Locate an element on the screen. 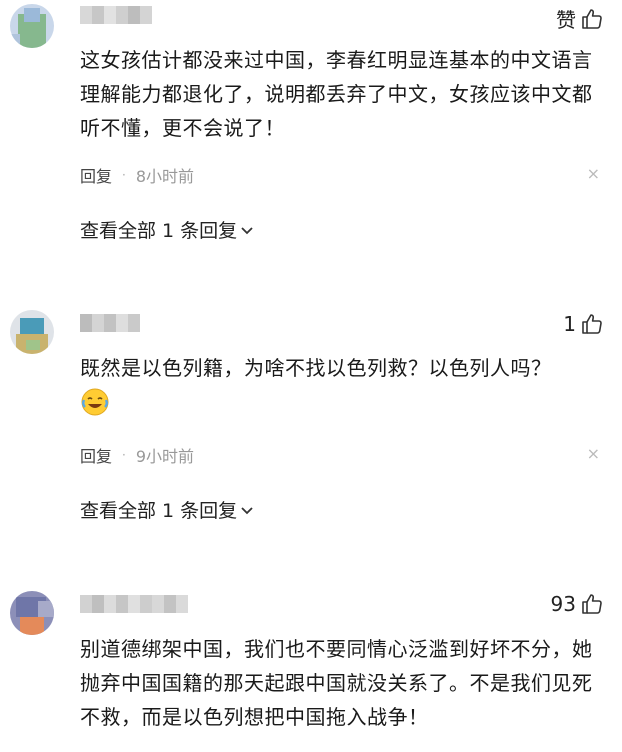  timestamp: 8小时前 is located at coordinates (165, 176).